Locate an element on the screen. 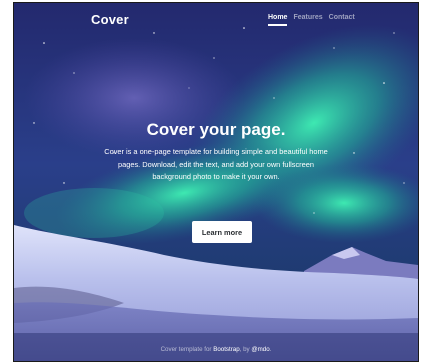 Image resolution: width=430 pixels, height=364 pixels. hero-title: Cover your page. is located at coordinates (216, 129).